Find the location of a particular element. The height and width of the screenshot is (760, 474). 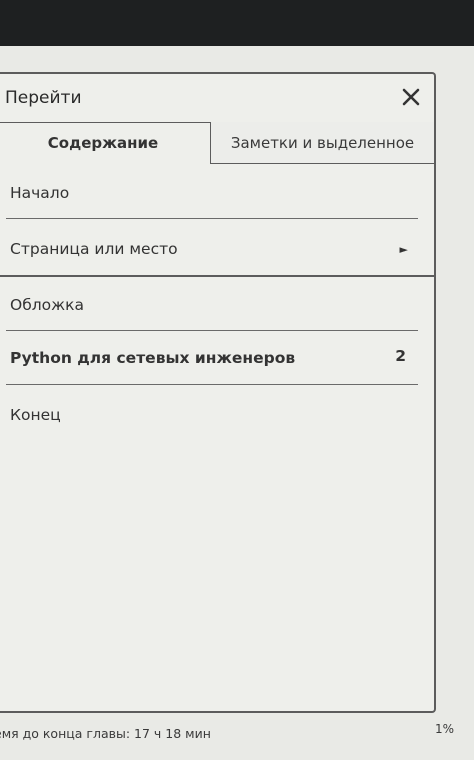

arrow-right-icon: ► is located at coordinates (403, 249).